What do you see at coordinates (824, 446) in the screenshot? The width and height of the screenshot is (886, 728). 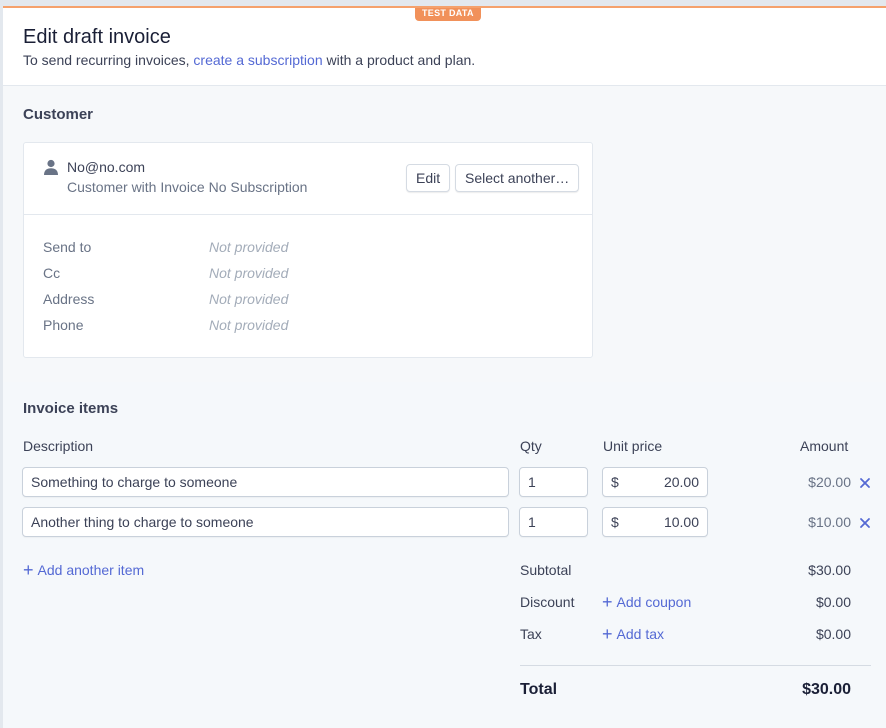 I see `amount-column-header: Amount` at bounding box center [824, 446].